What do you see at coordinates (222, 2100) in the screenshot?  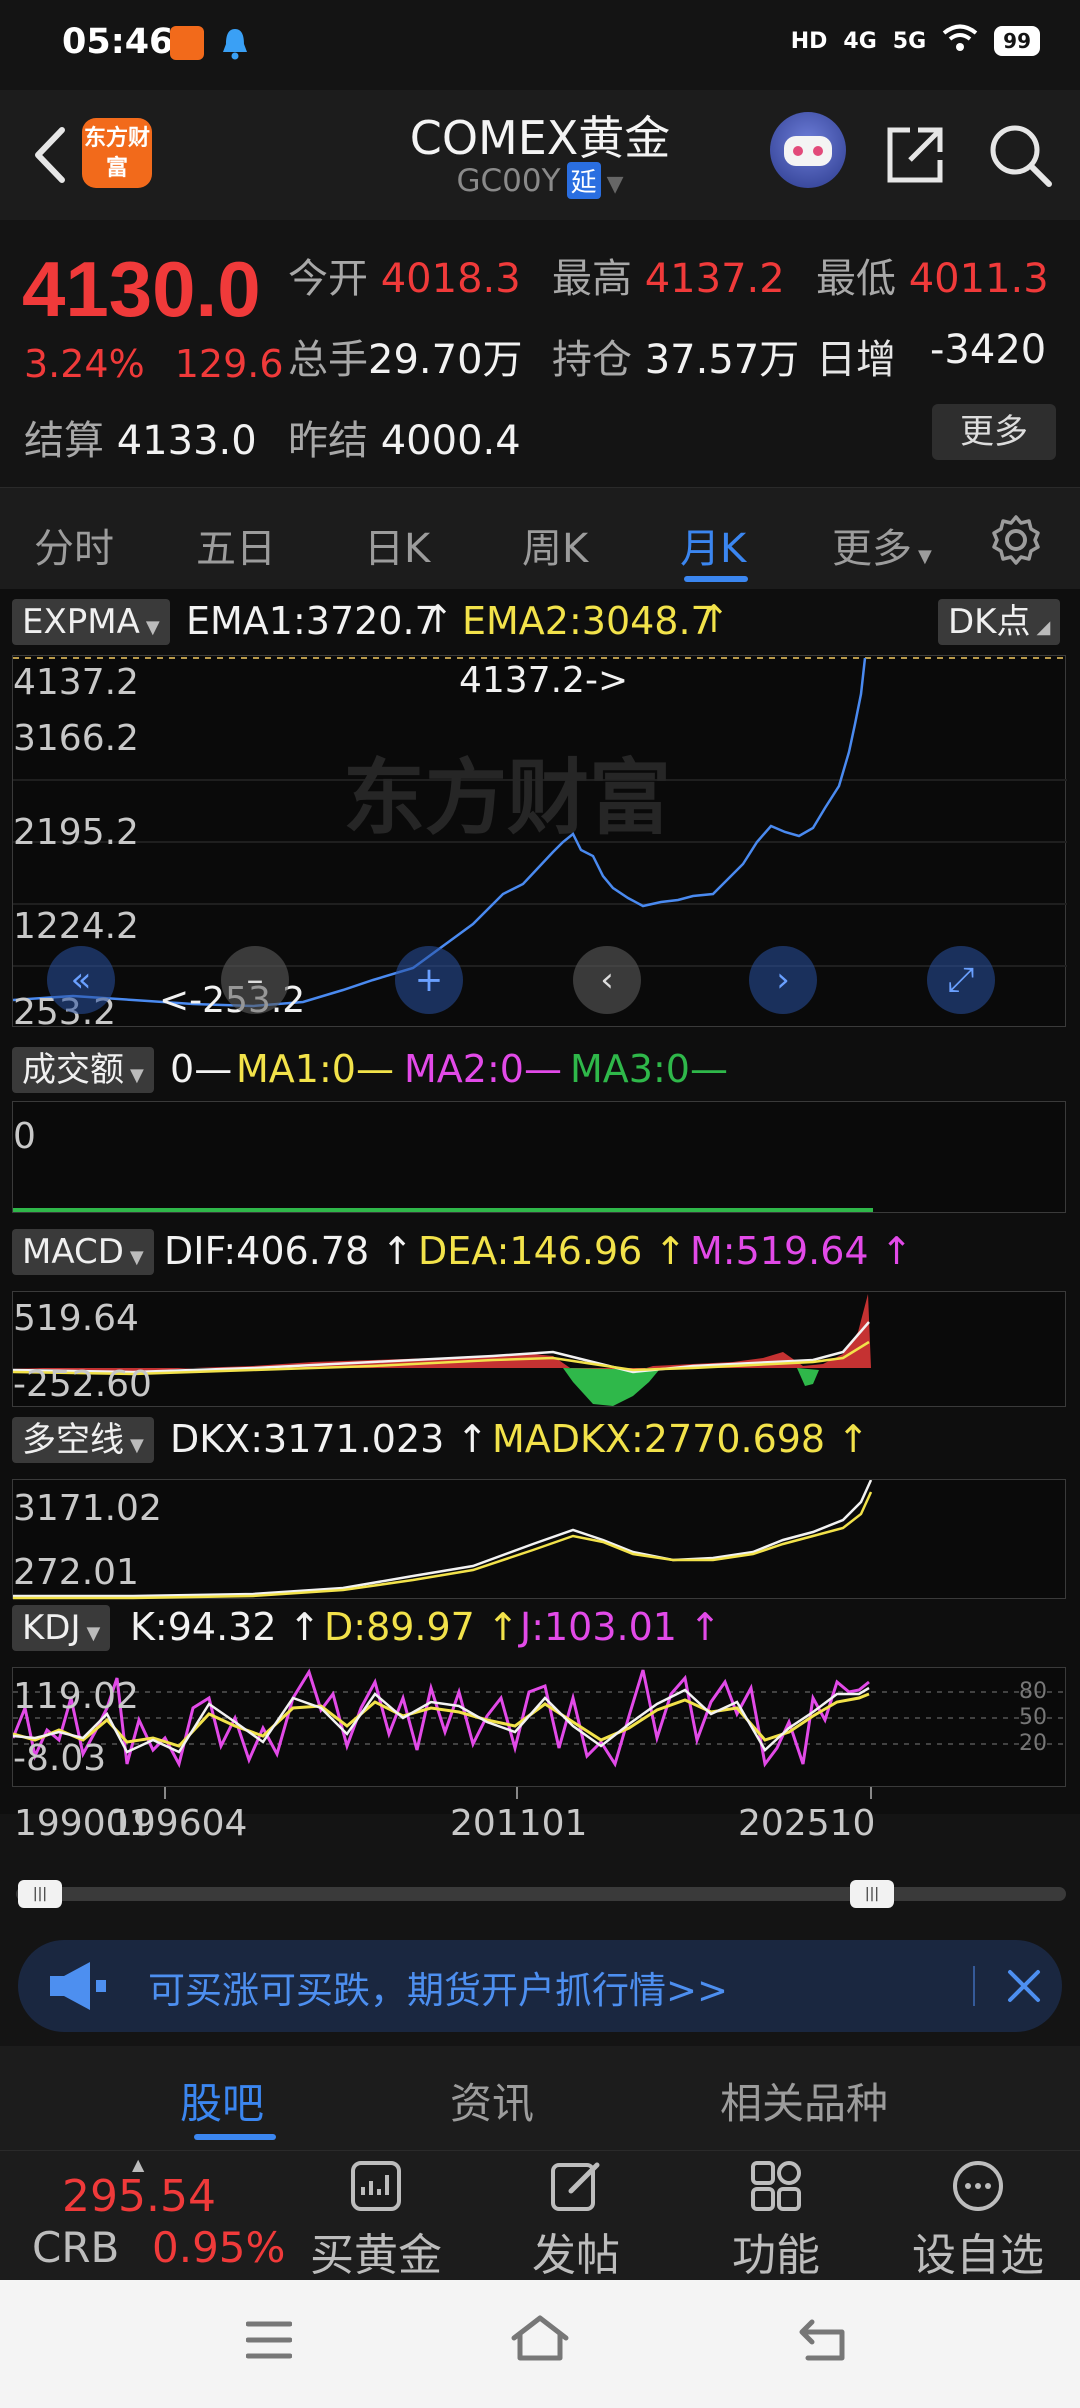 I see `tab-stock-bar: 股吧` at bounding box center [222, 2100].